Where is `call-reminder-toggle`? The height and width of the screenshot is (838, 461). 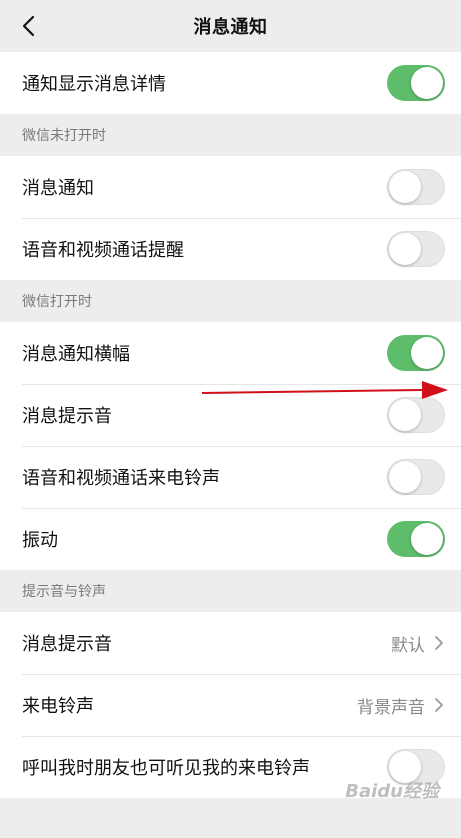
call-reminder-toggle is located at coordinates (416, 249).